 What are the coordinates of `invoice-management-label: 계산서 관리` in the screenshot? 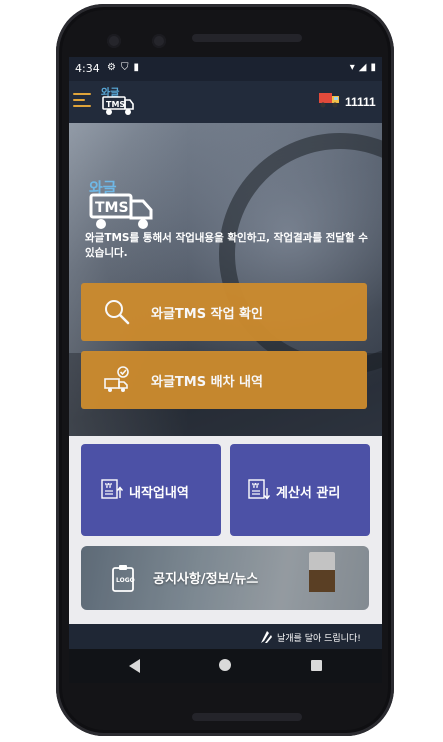 It's located at (308, 493).